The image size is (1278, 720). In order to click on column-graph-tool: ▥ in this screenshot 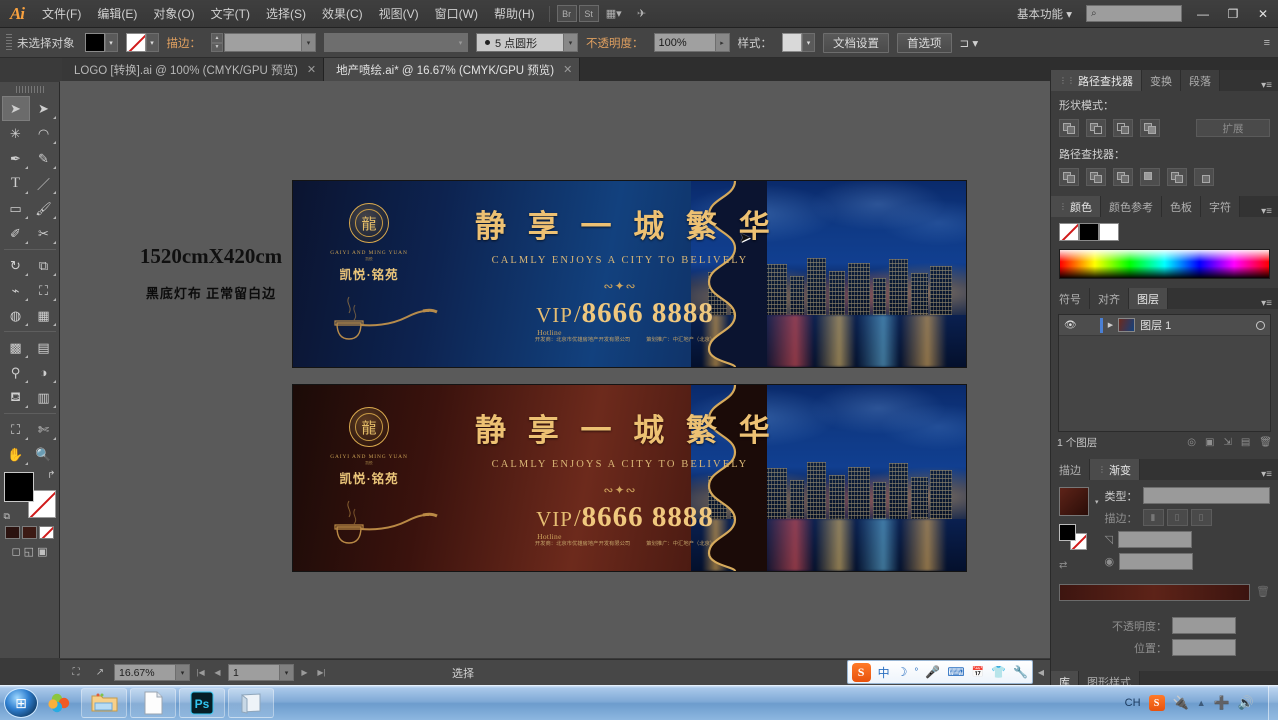, I will do `click(44, 397)`.